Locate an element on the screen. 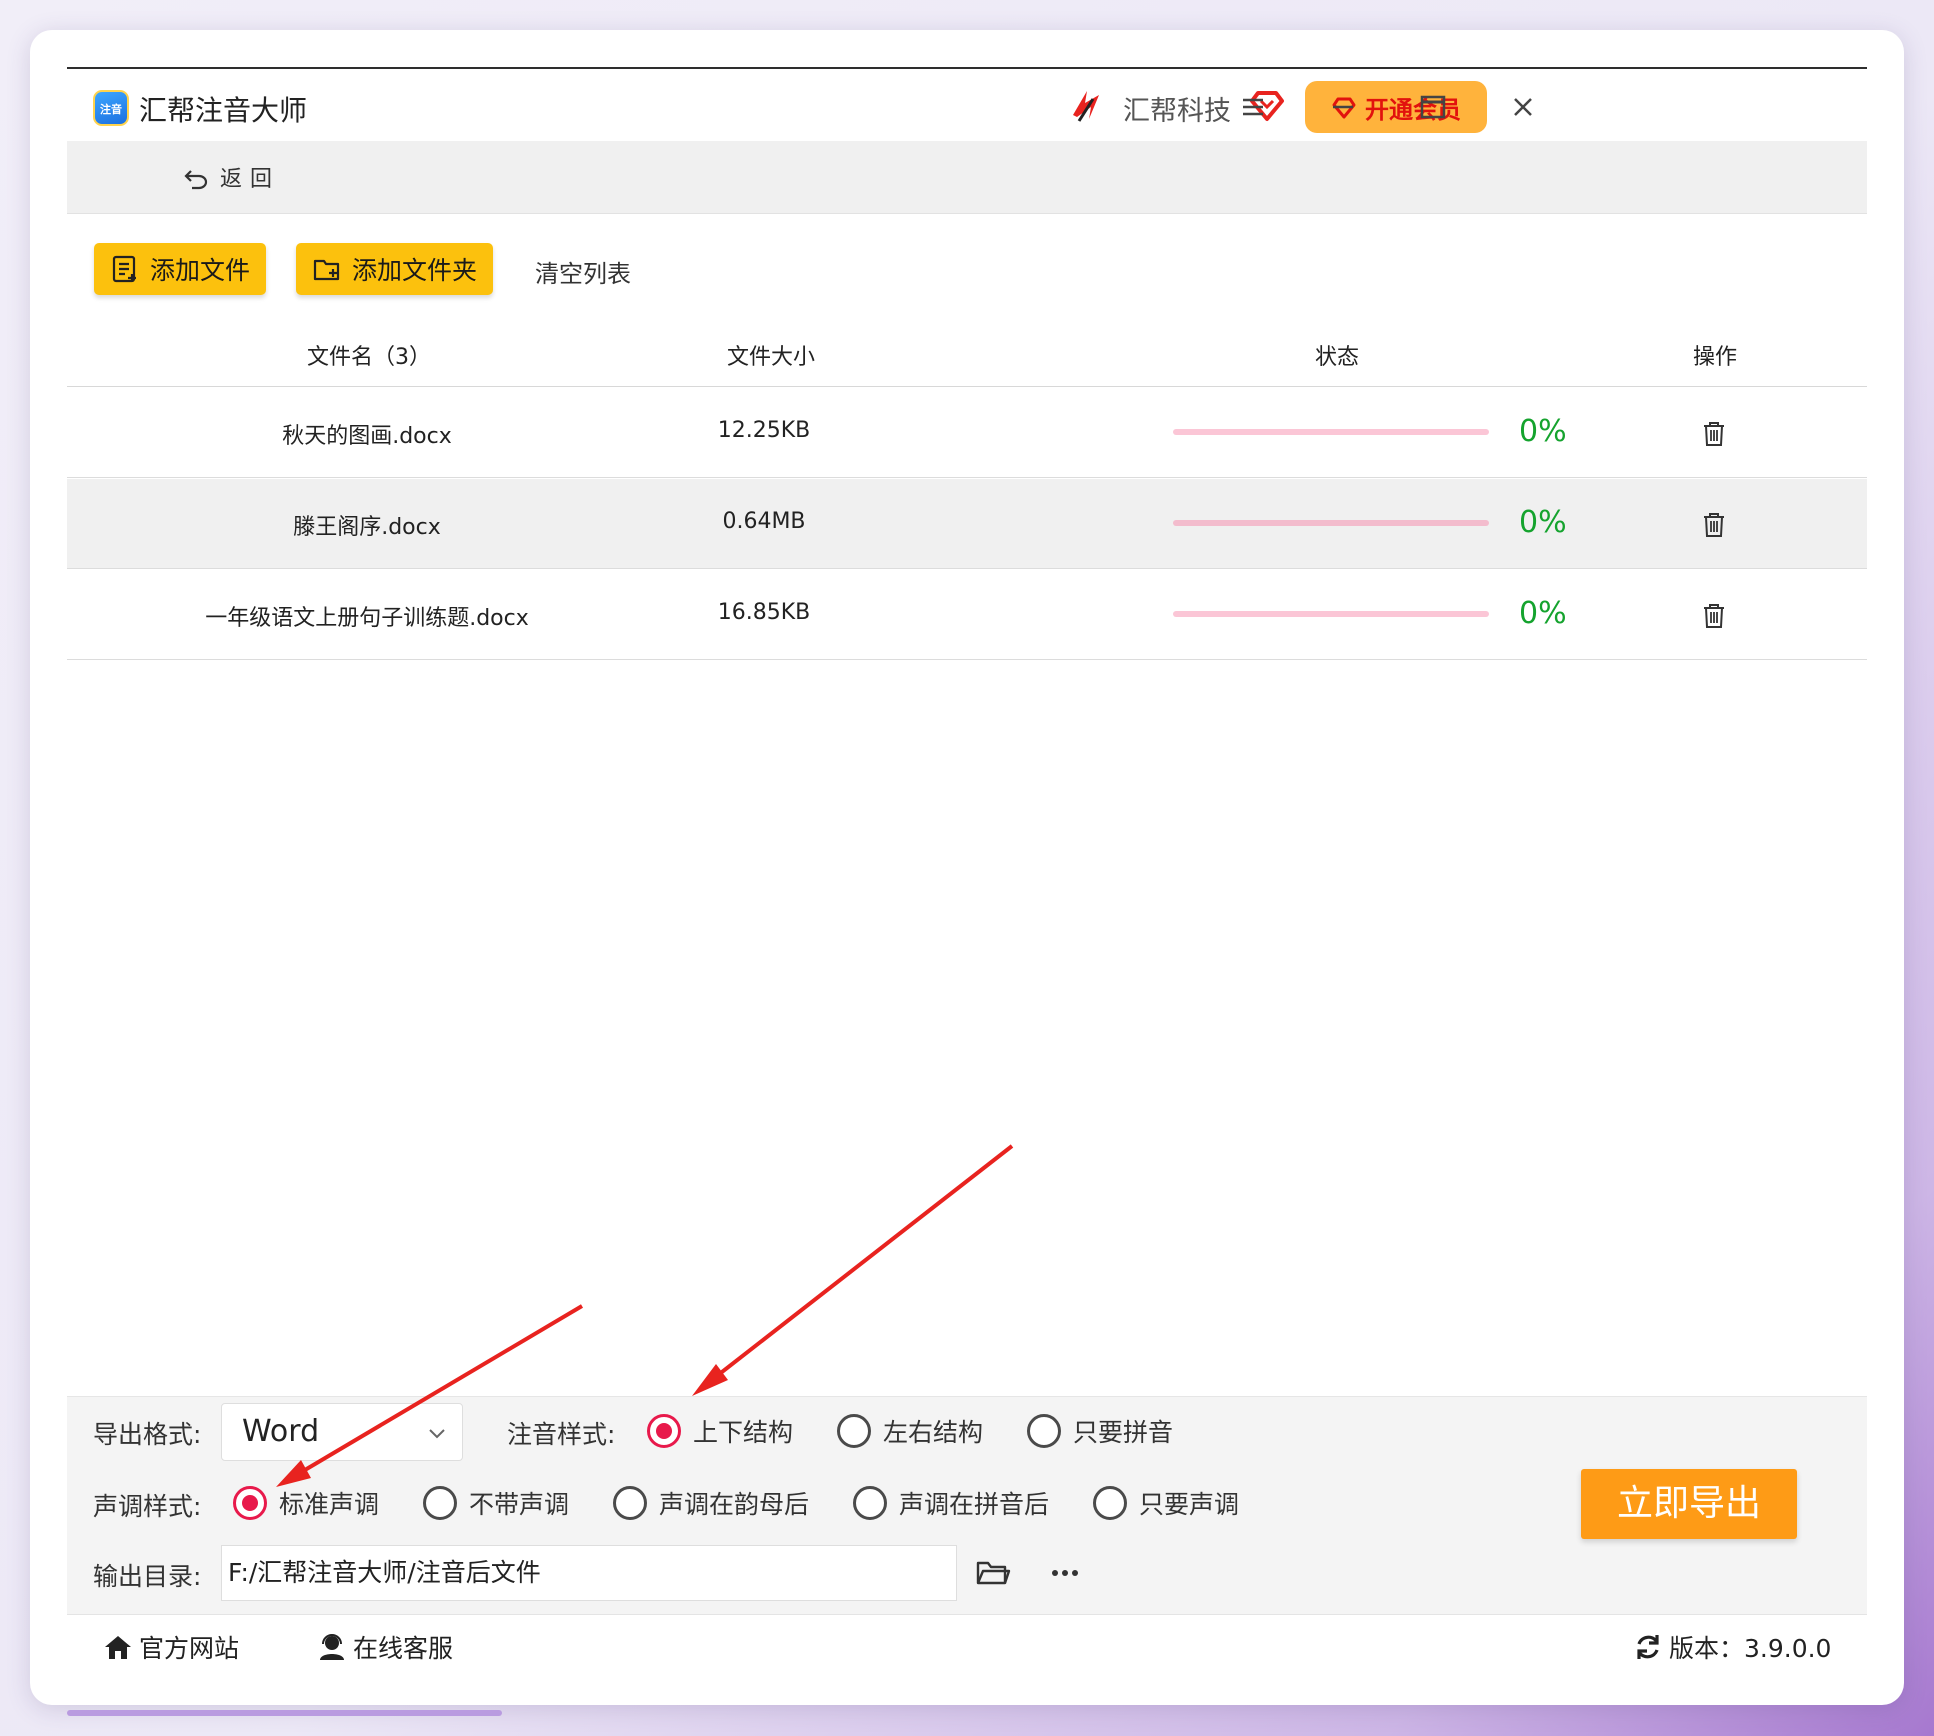  radio-tone-standard: 标准声调 is located at coordinates (306, 1503).